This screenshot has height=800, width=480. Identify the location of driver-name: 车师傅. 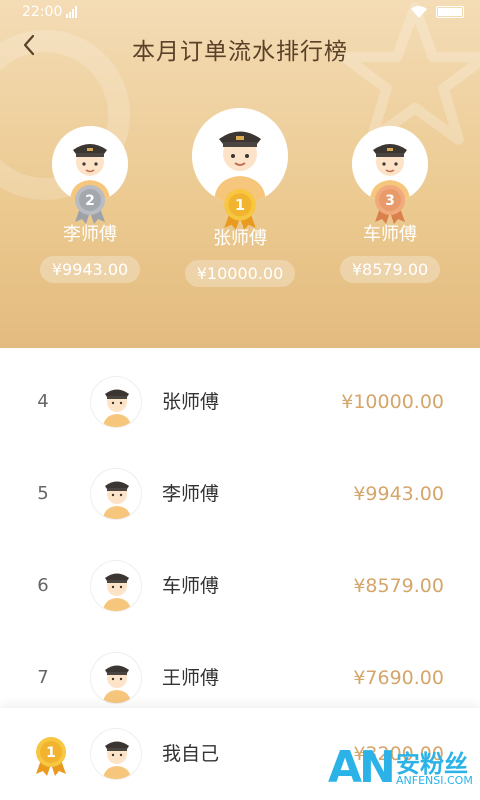
(191, 586).